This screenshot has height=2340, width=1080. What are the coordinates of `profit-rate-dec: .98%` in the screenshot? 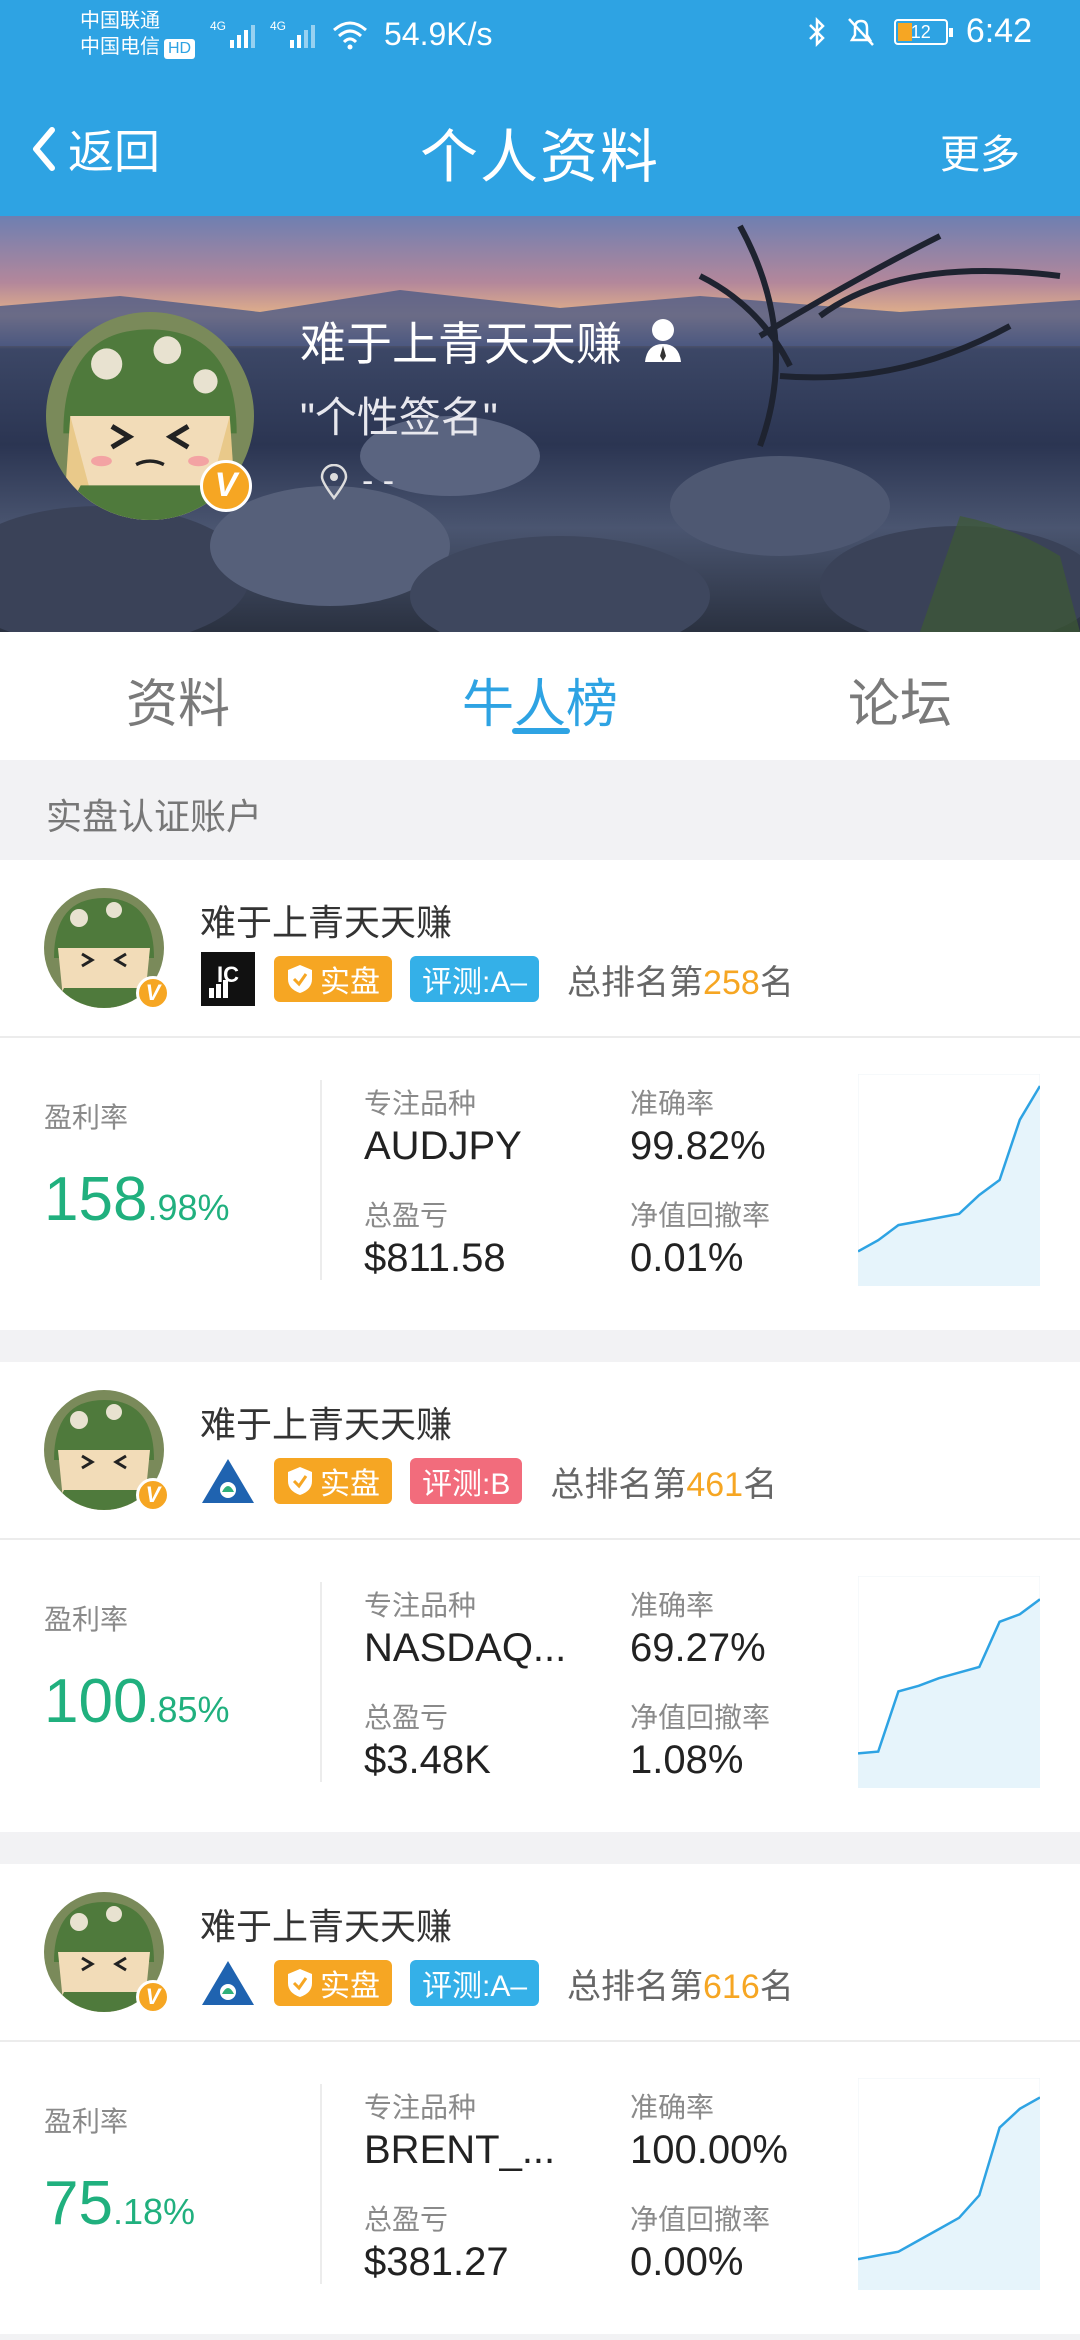 It's located at (188, 1207).